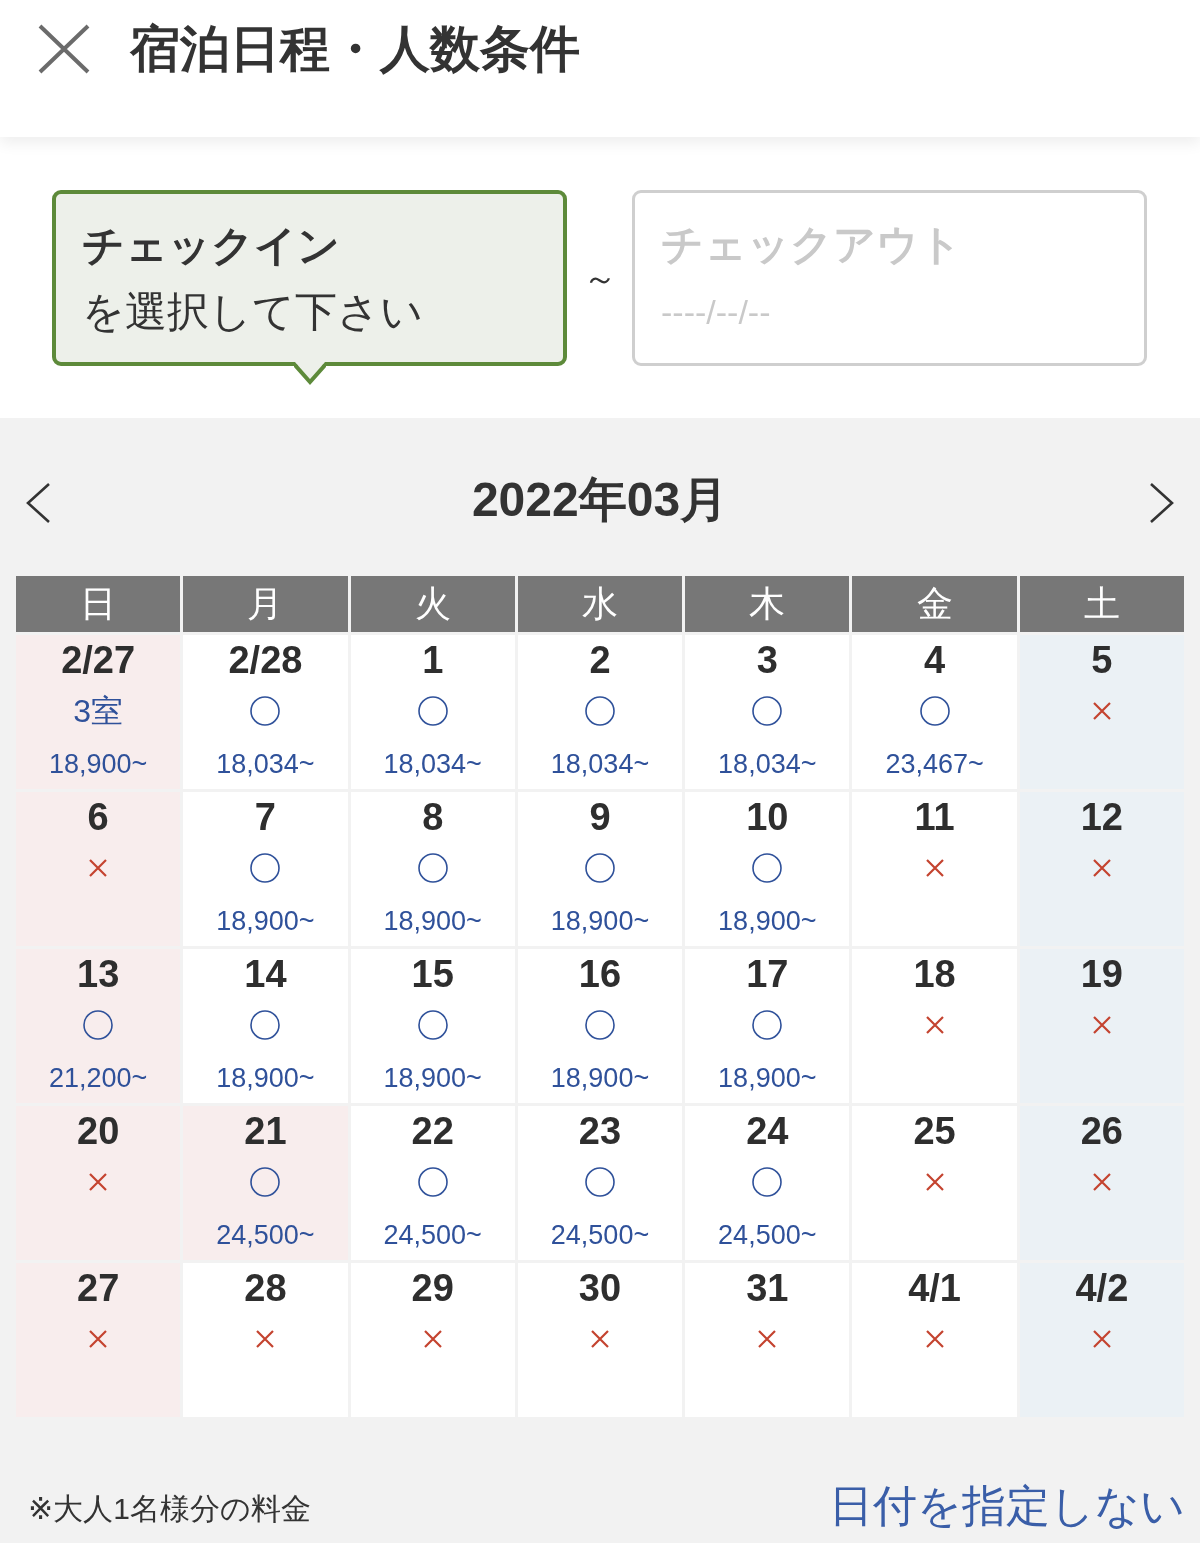  What do you see at coordinates (355, 49) in the screenshot?
I see `modal-title: 宿泊日程・人数条件` at bounding box center [355, 49].